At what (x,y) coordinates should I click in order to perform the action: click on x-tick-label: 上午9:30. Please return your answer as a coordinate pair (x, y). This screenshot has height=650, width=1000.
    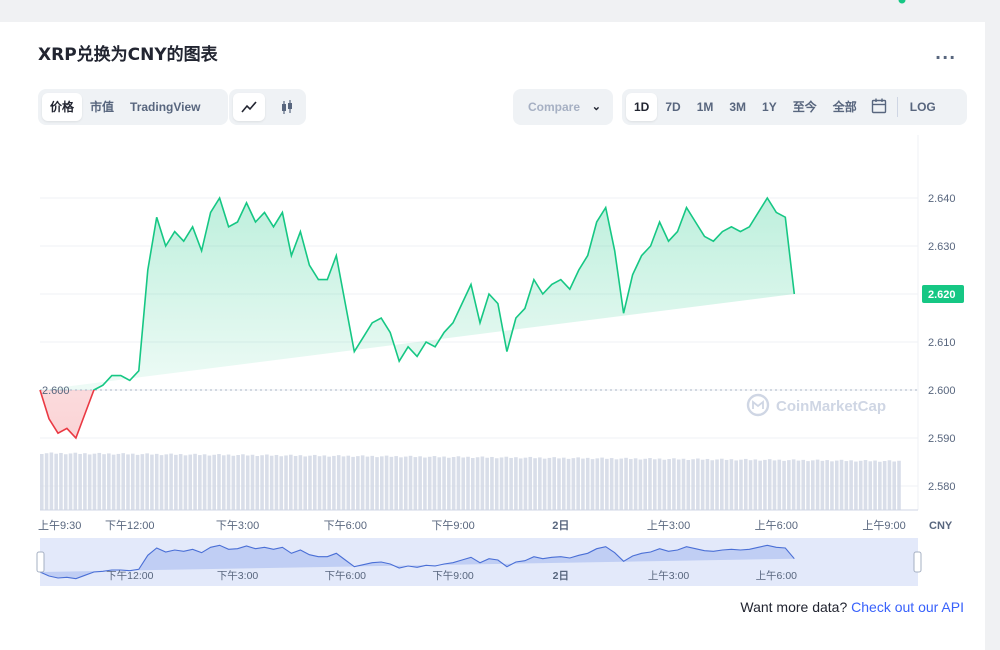
    Looking at the image, I should click on (59, 525).